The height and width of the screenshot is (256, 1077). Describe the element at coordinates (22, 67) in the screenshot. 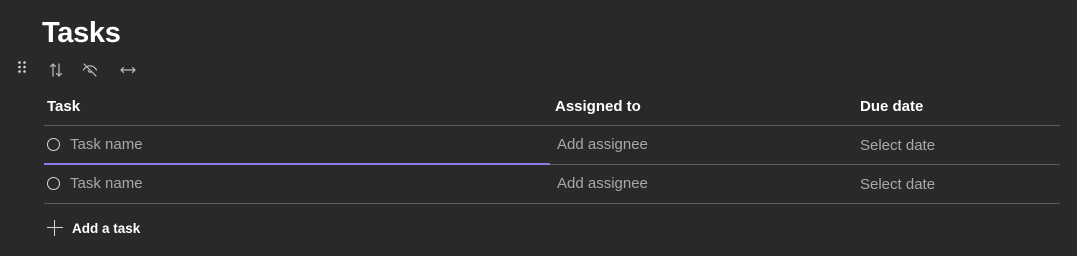

I see `drag-handle-icon` at that location.